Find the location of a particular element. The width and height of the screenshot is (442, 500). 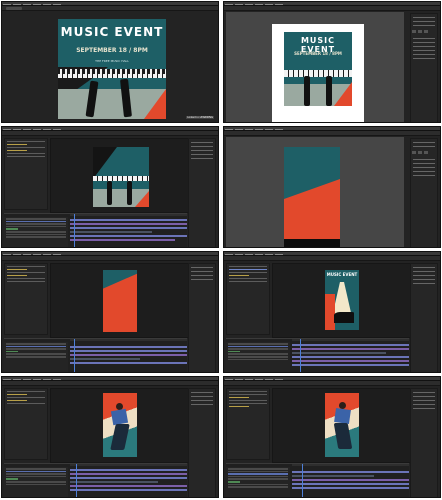

poster-dark-corner is located at coordinates (105, 163).